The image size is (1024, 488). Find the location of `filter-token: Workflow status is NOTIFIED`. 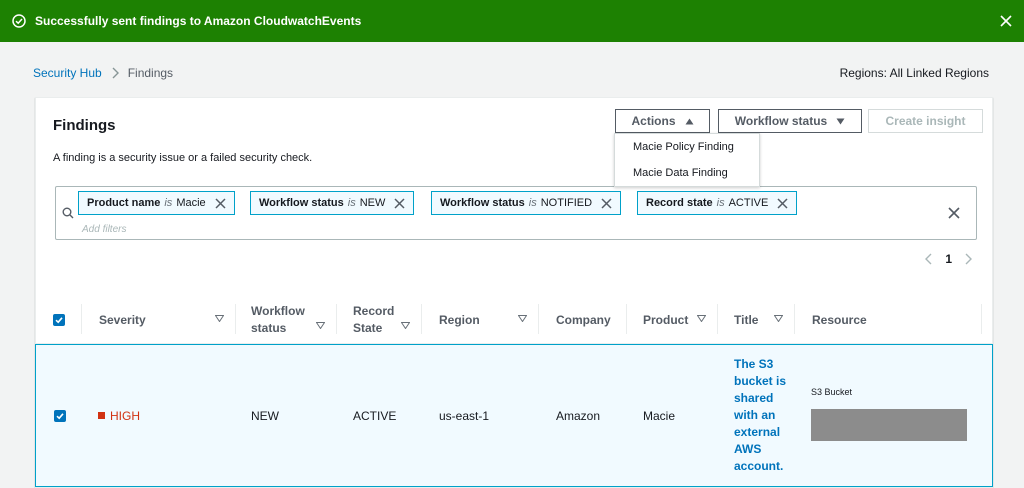

filter-token: Workflow status is NOTIFIED is located at coordinates (526, 203).